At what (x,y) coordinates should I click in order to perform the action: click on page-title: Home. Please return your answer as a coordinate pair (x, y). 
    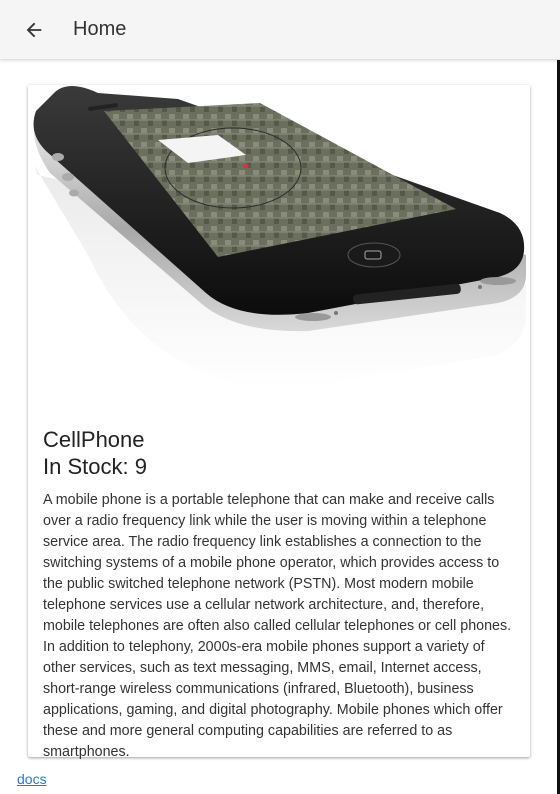
    Looking at the image, I should click on (100, 29).